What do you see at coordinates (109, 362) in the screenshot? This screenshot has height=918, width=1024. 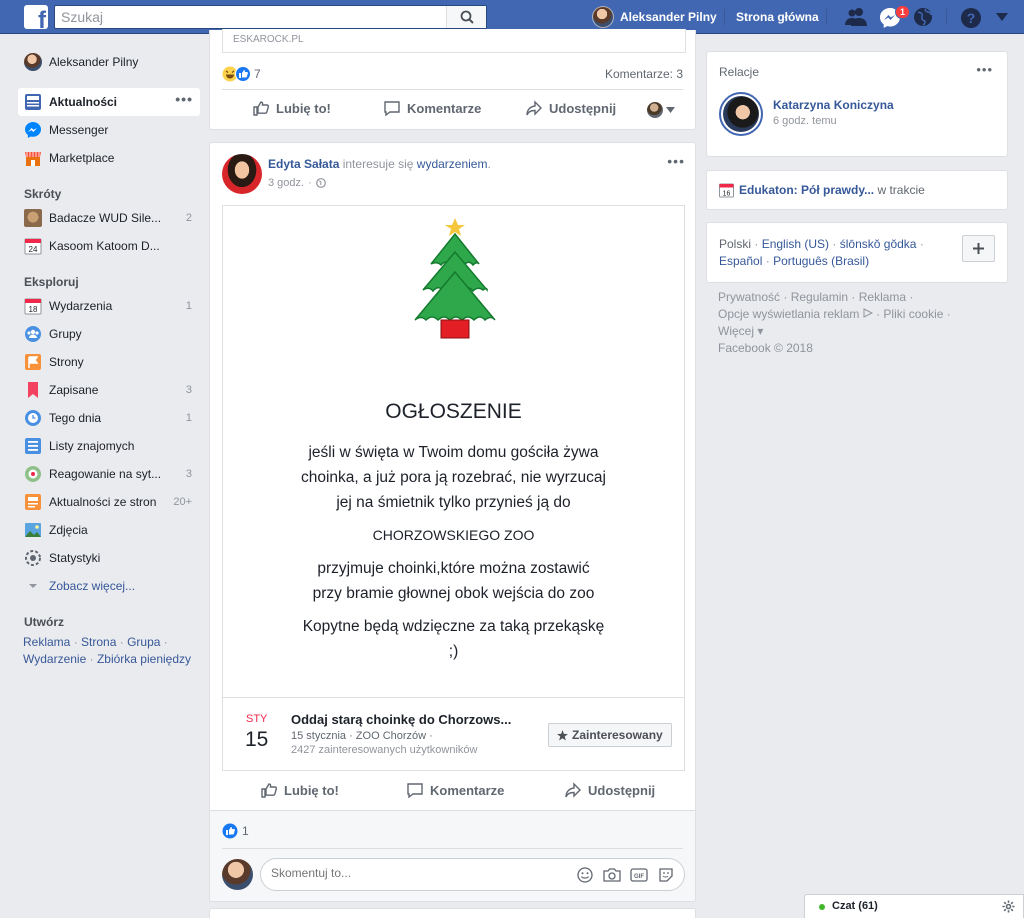 I see `sidebar-item-pages: Strony` at bounding box center [109, 362].